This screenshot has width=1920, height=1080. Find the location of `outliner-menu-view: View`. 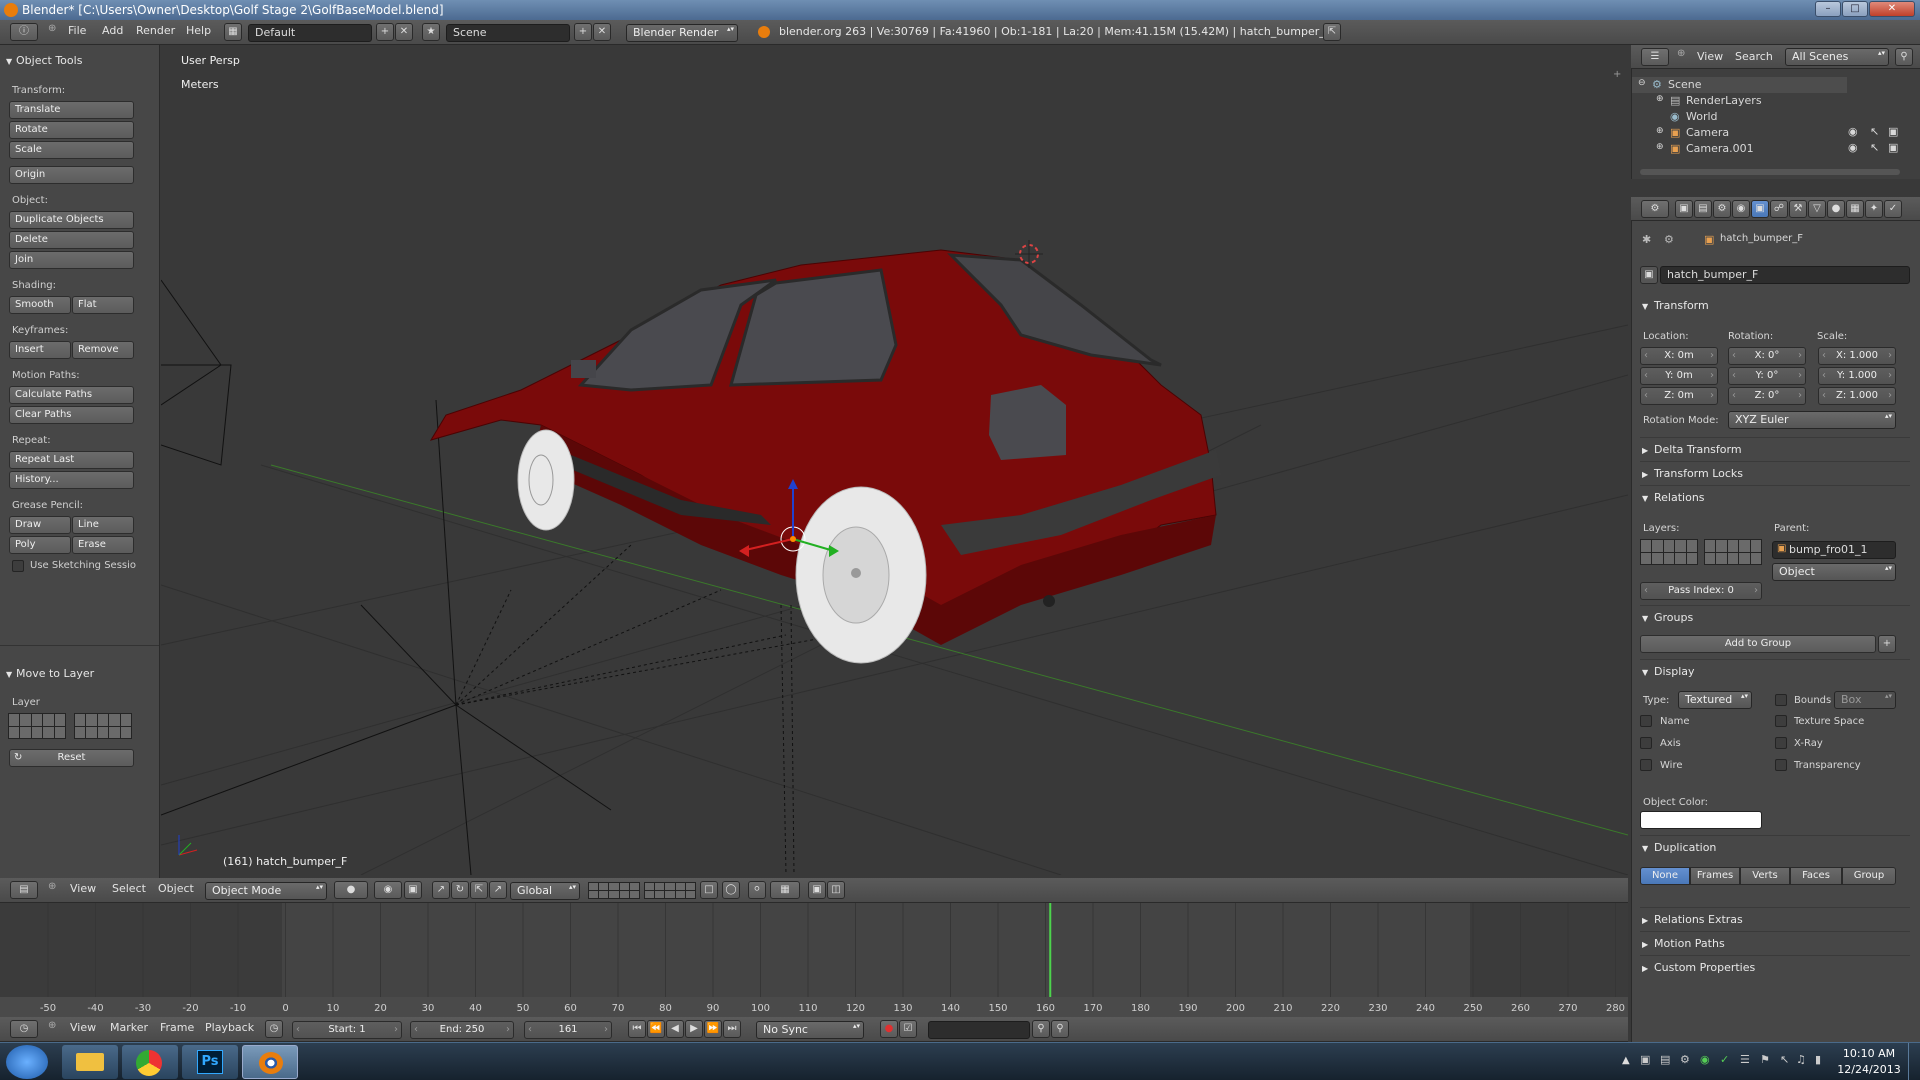

outliner-menu-view: View is located at coordinates (1710, 57).